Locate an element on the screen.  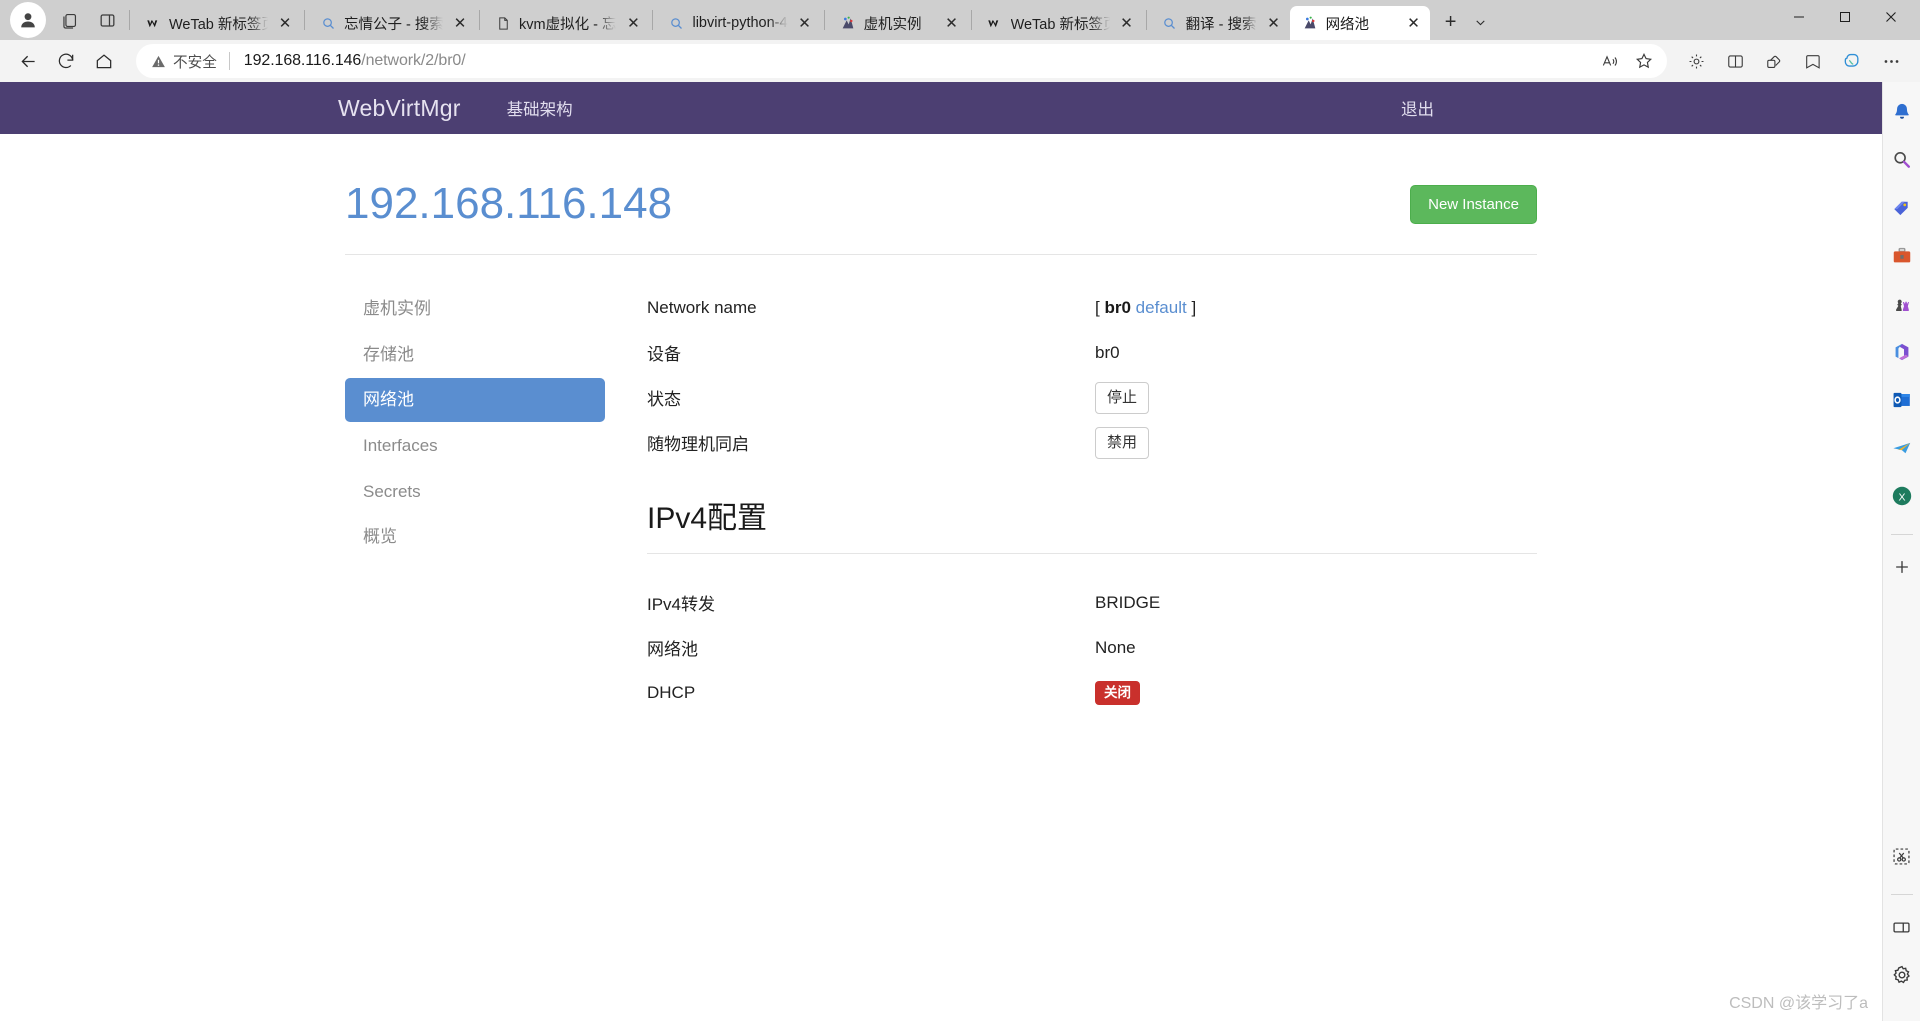
new-tab-button: + is located at coordinates (1451, 22).